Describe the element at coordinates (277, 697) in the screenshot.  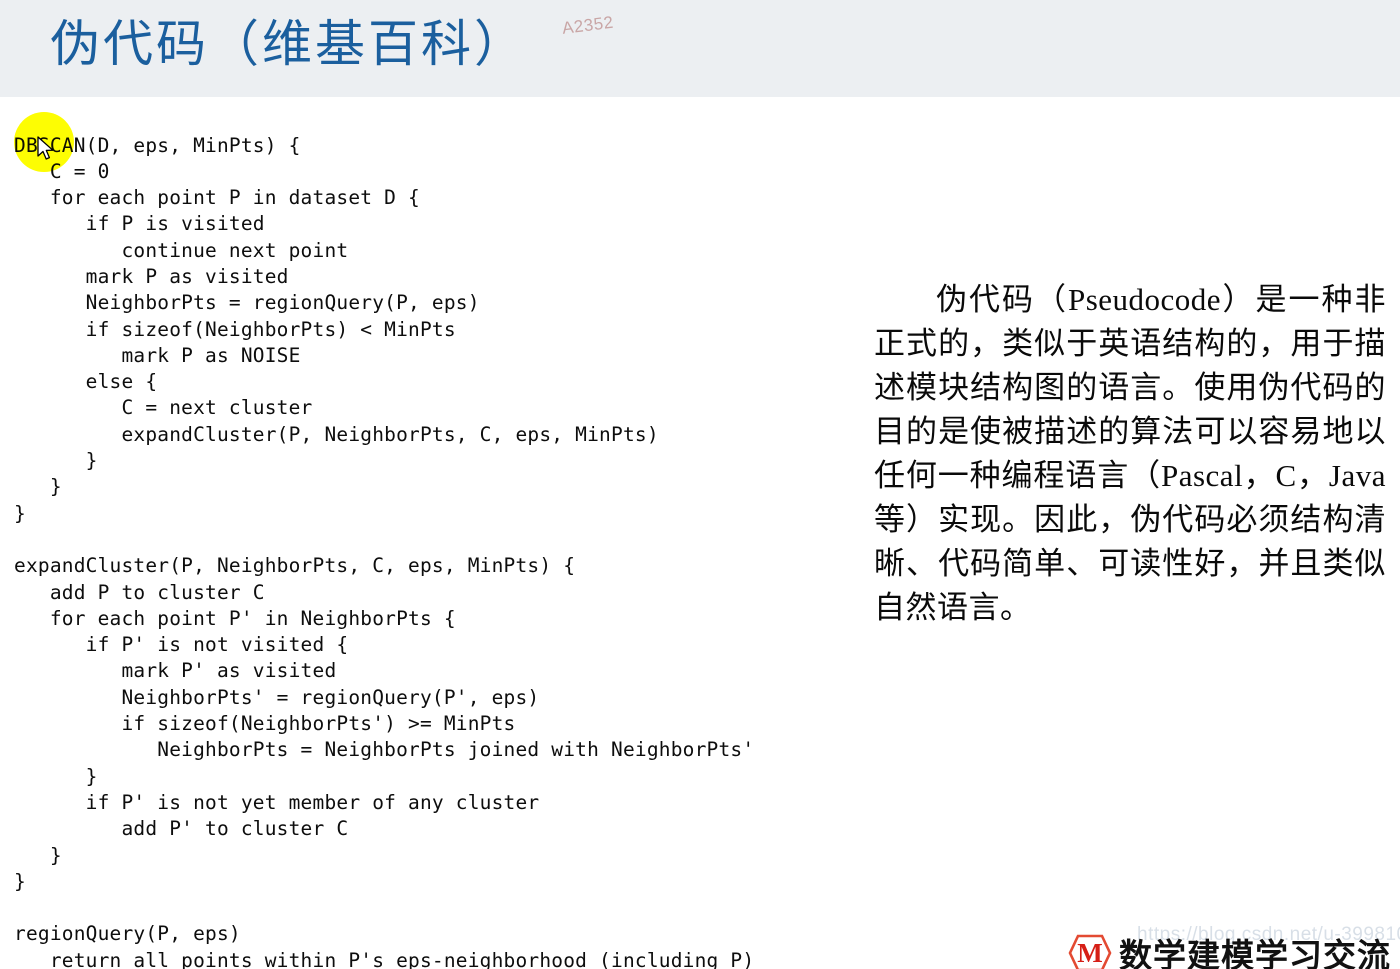
I see `code-line: NeighborPts' = regionQuery(P', eps)` at that location.